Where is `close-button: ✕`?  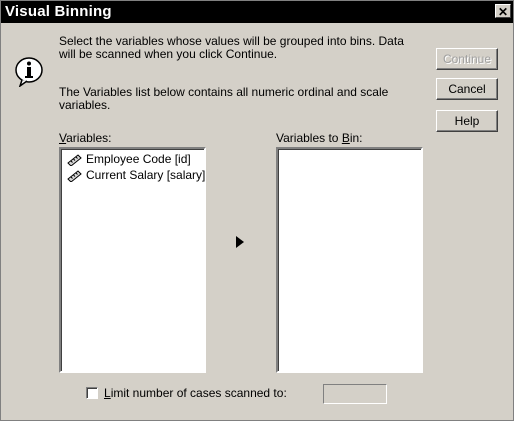 close-button: ✕ is located at coordinates (503, 11).